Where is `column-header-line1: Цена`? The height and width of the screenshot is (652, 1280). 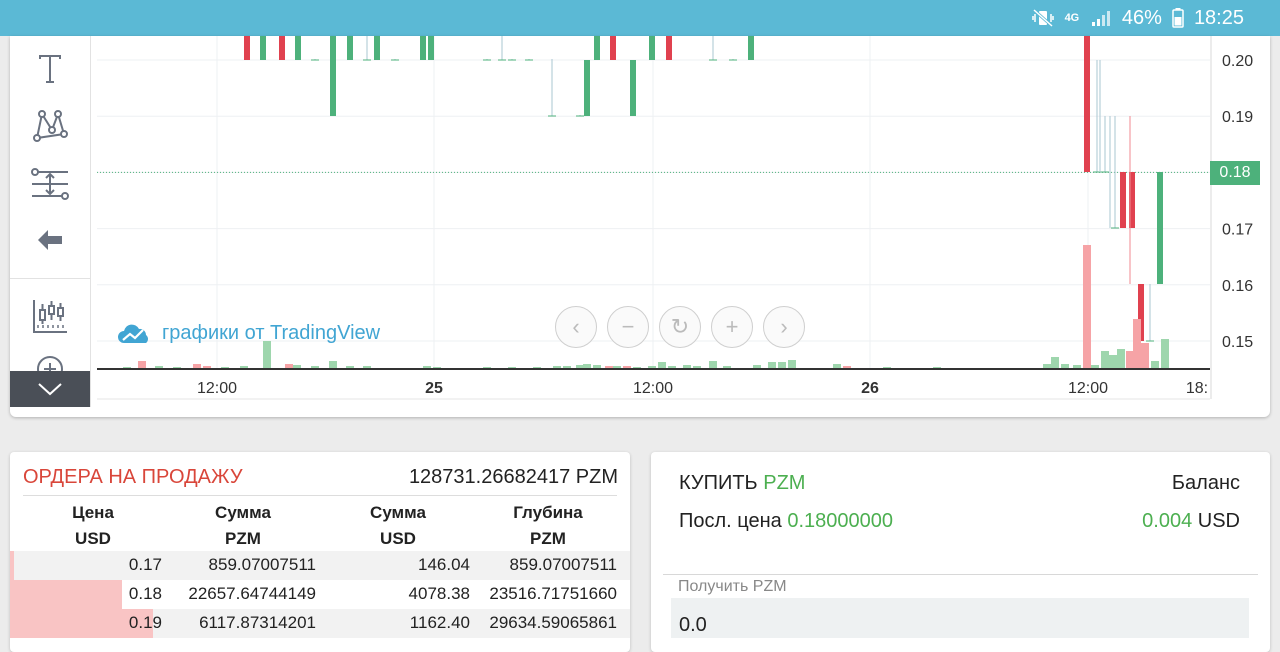 column-header-line1: Цена is located at coordinates (93, 512).